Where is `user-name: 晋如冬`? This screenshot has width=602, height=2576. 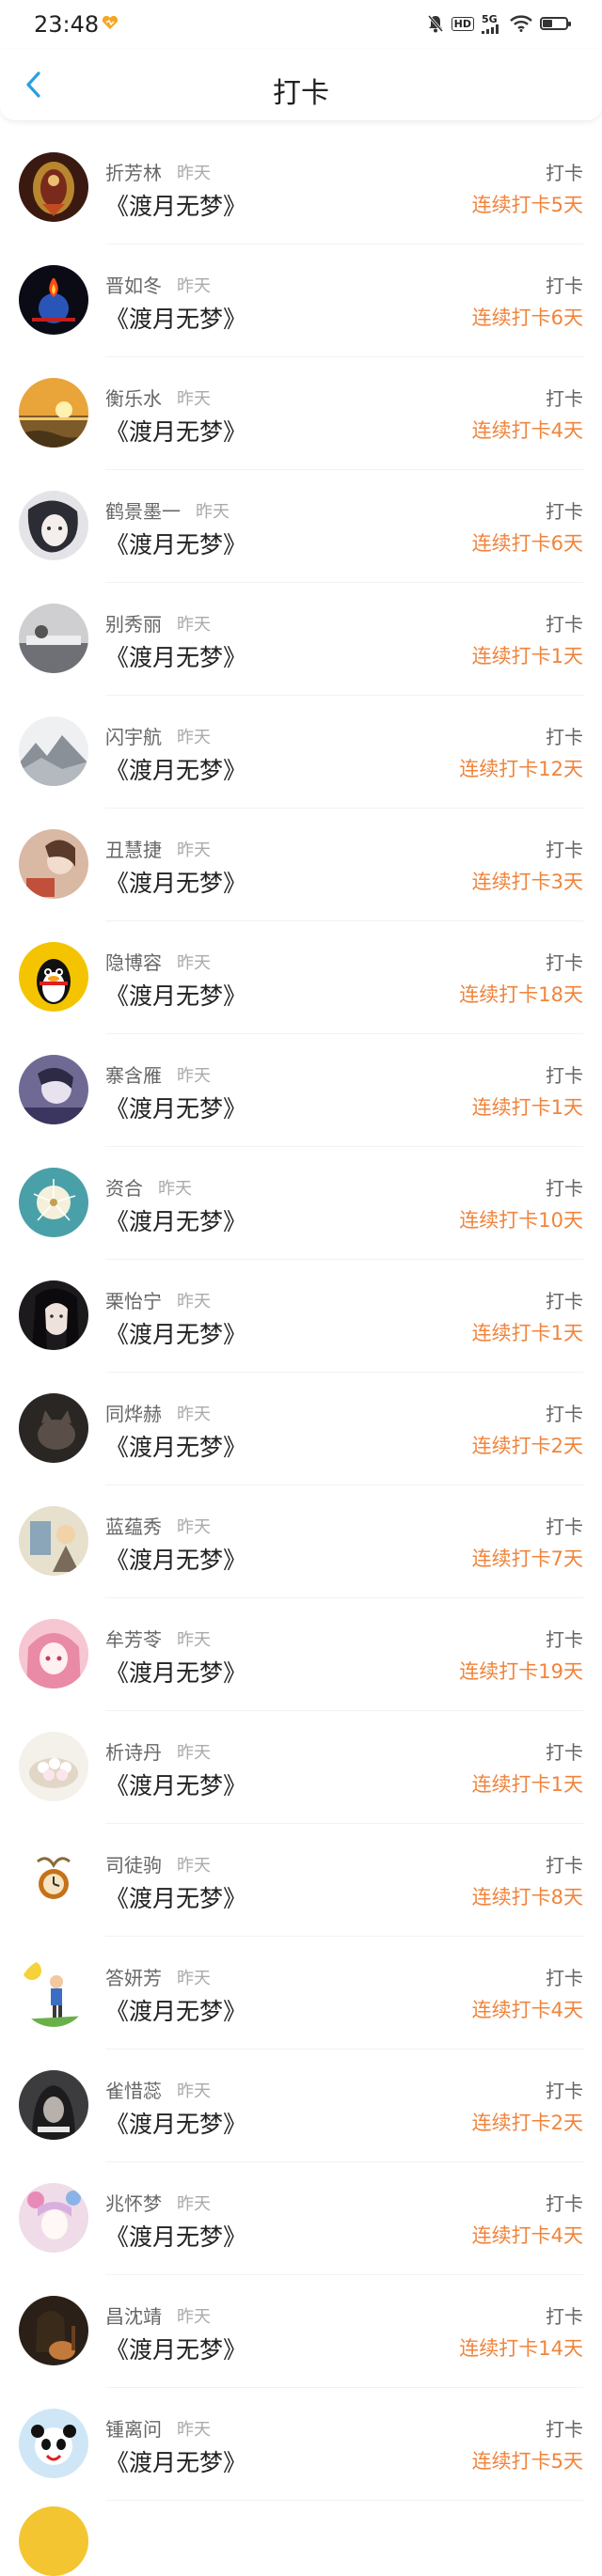 user-name: 晋如冬 is located at coordinates (134, 285).